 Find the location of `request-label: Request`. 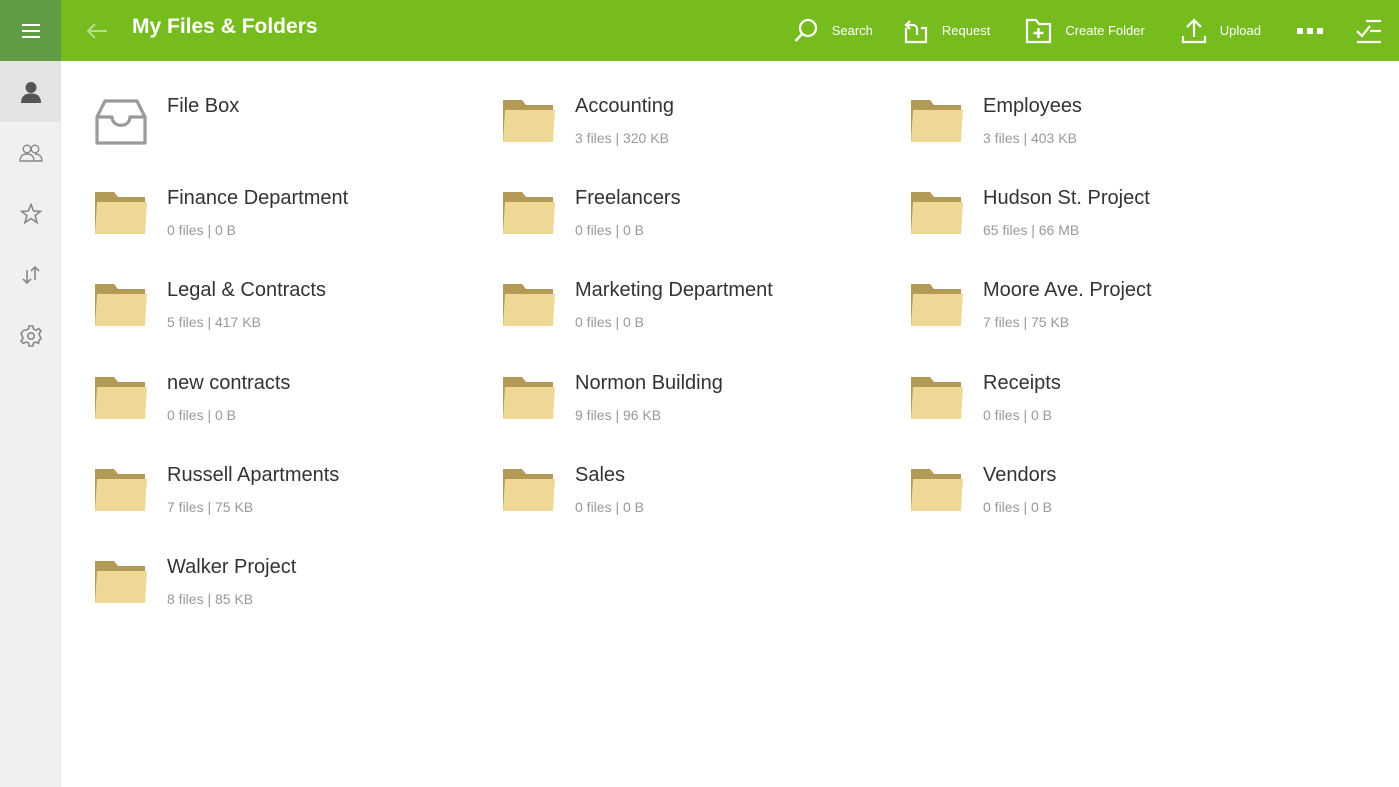

request-label: Request is located at coordinates (966, 30).